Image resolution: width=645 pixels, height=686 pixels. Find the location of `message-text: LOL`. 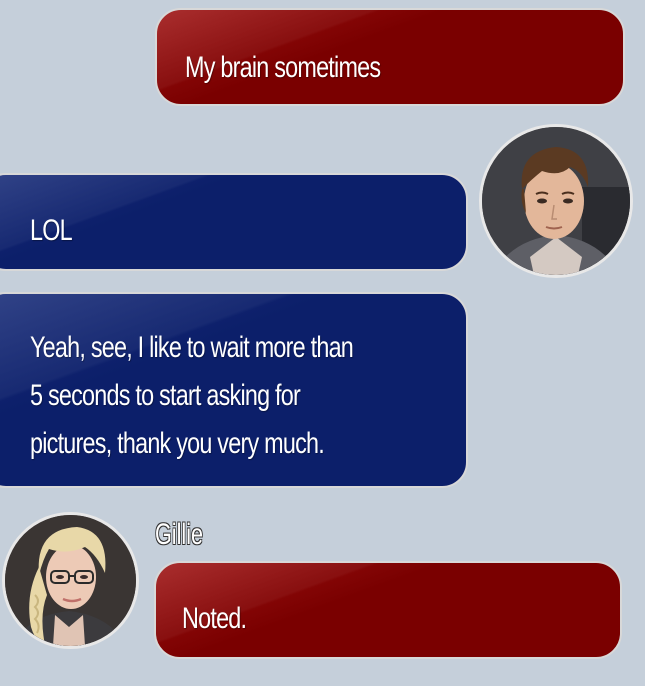

message-text: LOL is located at coordinates (51, 230).